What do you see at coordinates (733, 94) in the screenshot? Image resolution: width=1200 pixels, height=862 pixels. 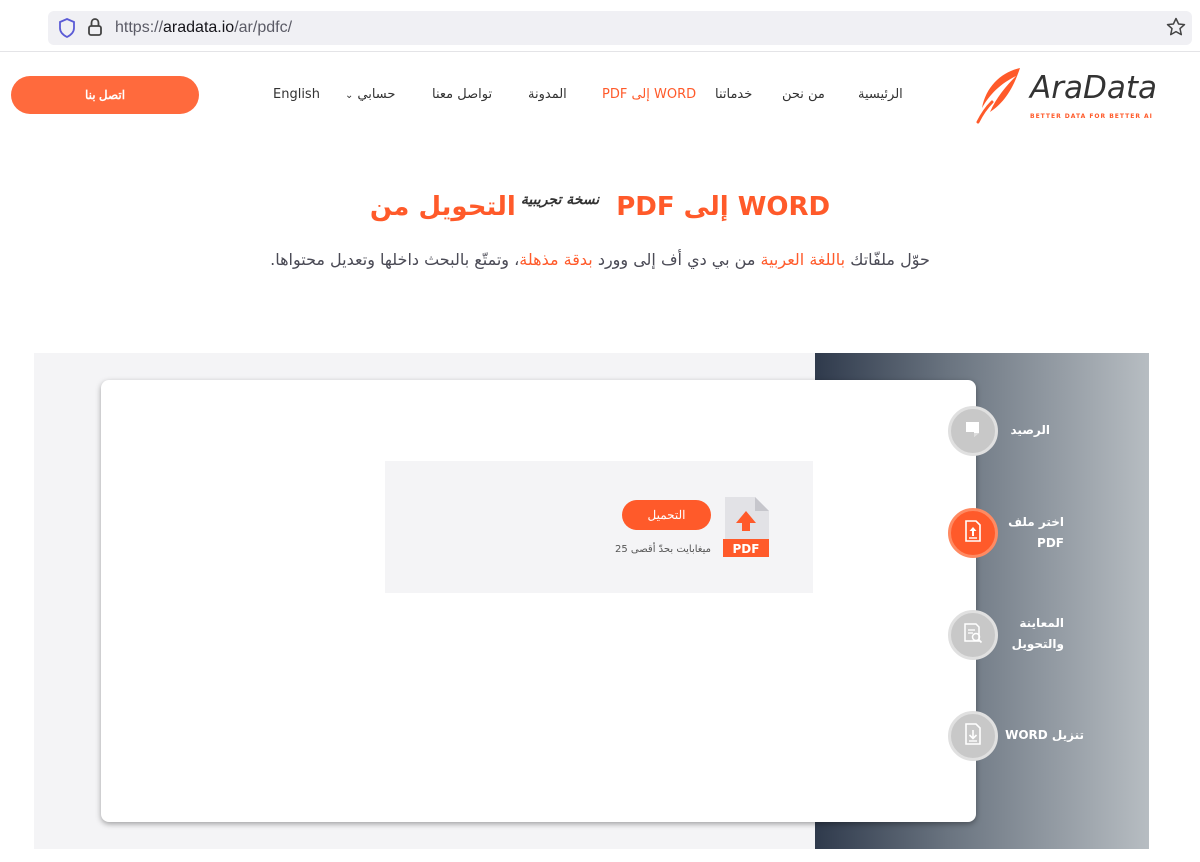 I see `nav-services: خدماتنا` at bounding box center [733, 94].